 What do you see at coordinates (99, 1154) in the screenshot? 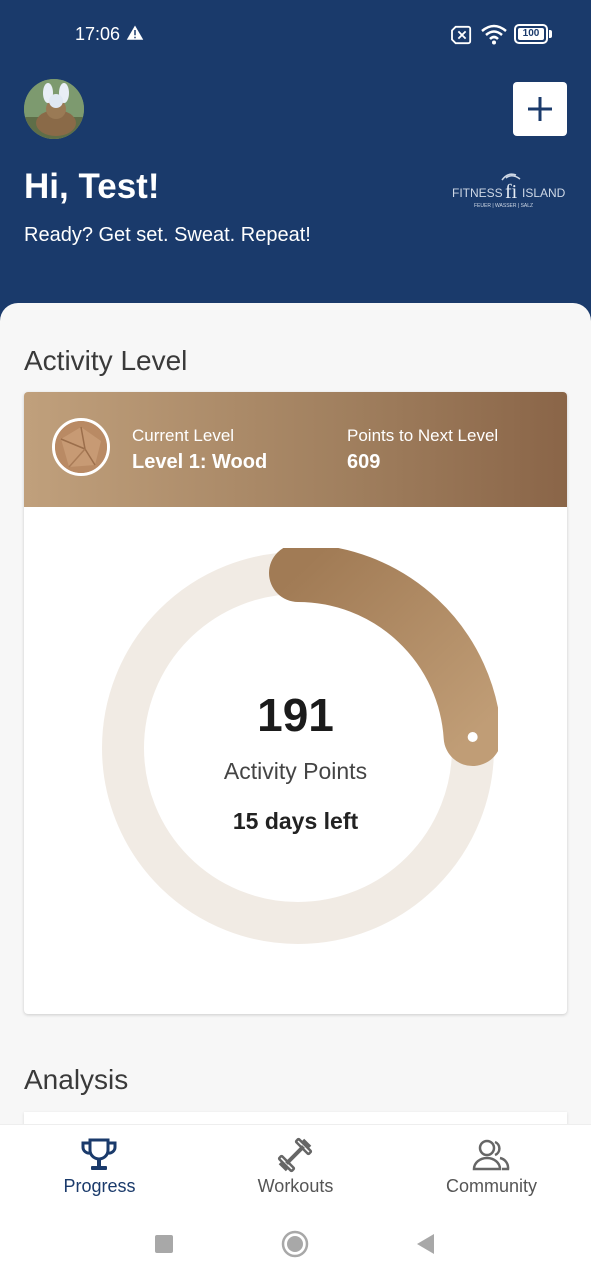
I see `trophy-icon` at bounding box center [99, 1154].